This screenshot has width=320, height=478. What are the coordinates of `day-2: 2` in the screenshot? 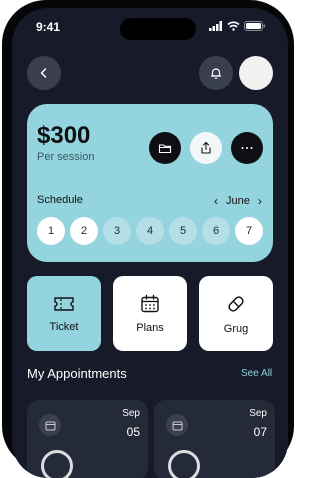 It's located at (84, 231).